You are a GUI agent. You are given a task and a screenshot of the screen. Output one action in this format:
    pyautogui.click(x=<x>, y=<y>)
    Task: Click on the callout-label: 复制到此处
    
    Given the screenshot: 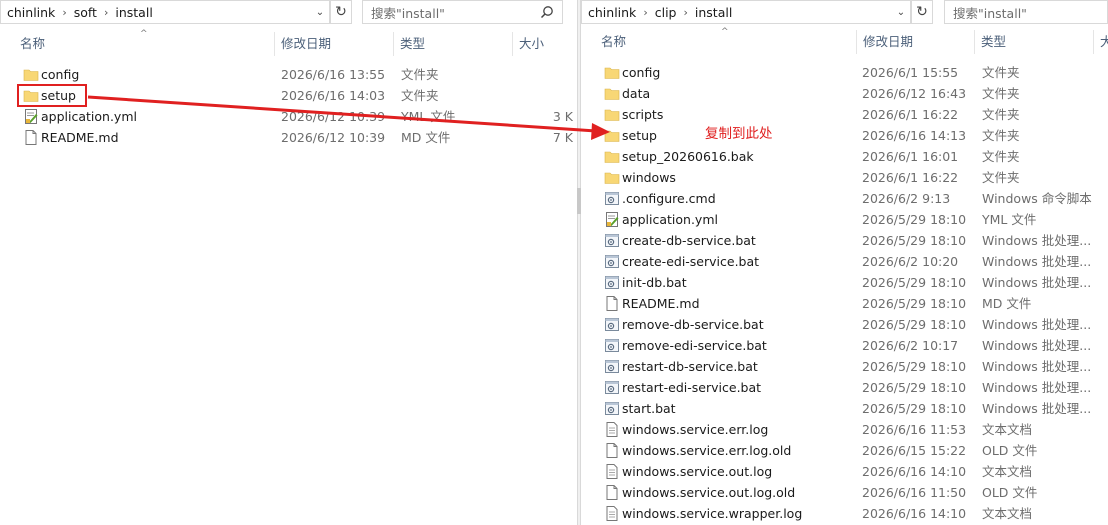 What is the action you would take?
    pyautogui.click(x=739, y=134)
    